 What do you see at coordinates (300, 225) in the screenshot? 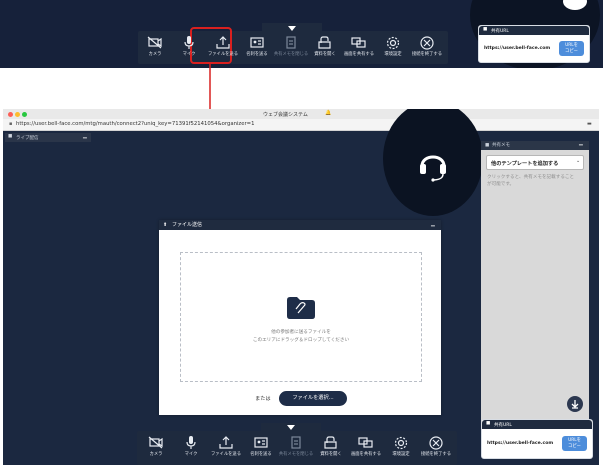
I see `dialog-header: ⬆ ファイル送信 ▁` at bounding box center [300, 225].